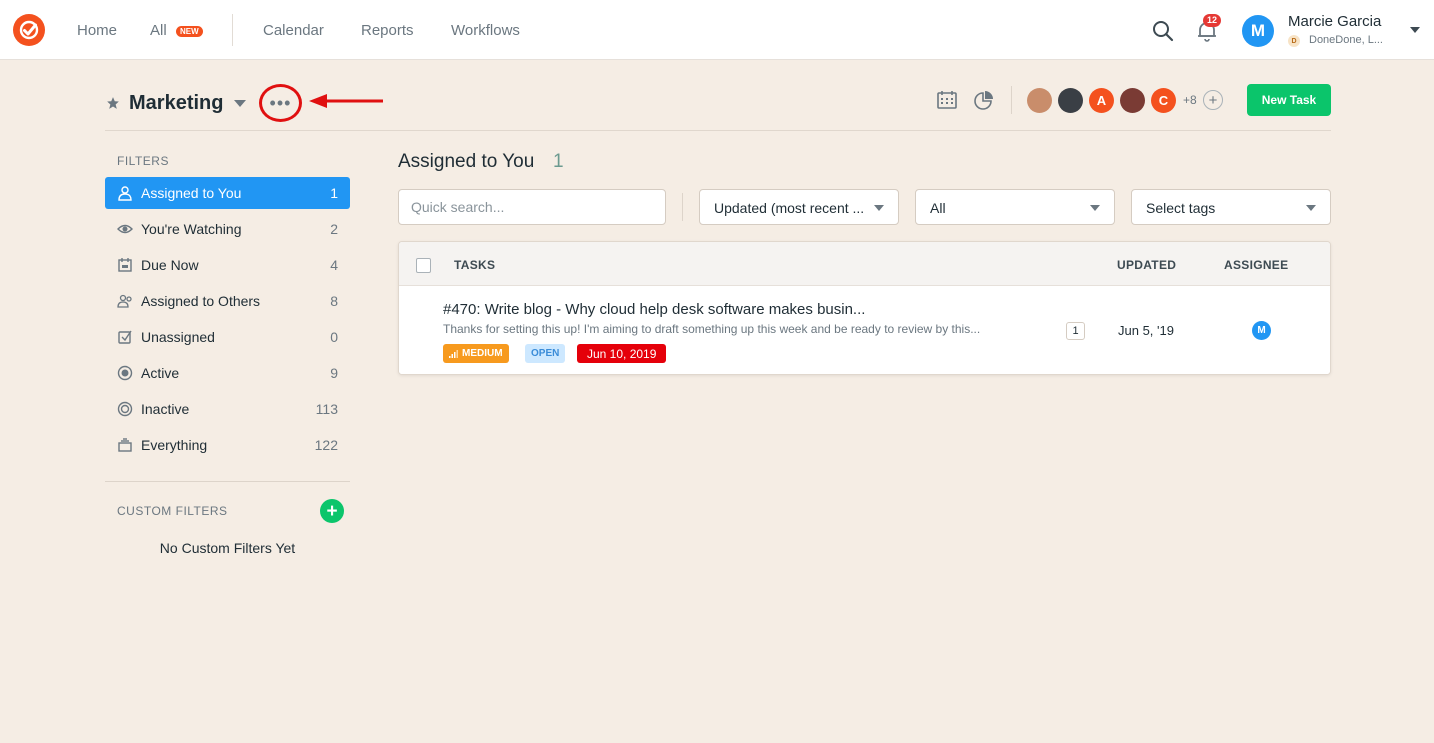 This screenshot has width=1434, height=743. I want to click on sidebar-item-label: Active, so click(160, 373).